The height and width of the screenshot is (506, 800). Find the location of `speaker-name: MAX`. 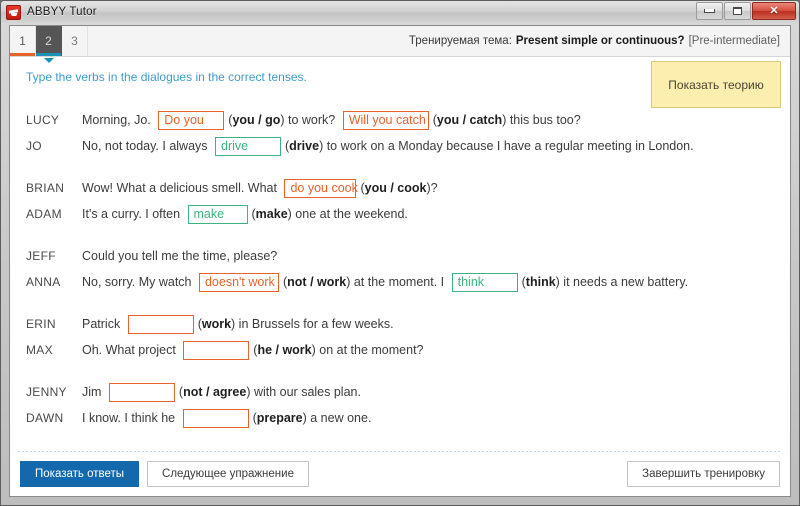

speaker-name: MAX is located at coordinates (39, 350).